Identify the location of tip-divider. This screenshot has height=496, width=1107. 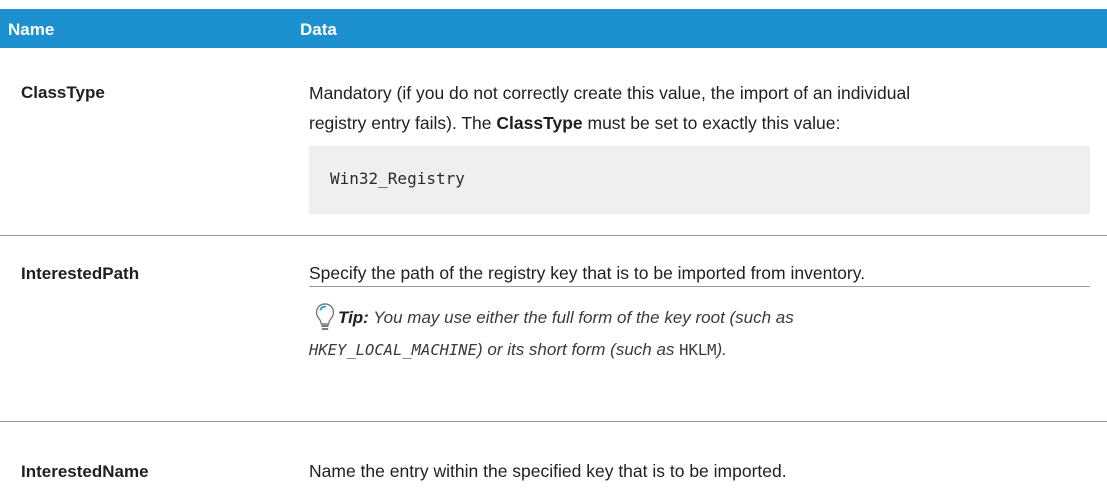
(699, 286).